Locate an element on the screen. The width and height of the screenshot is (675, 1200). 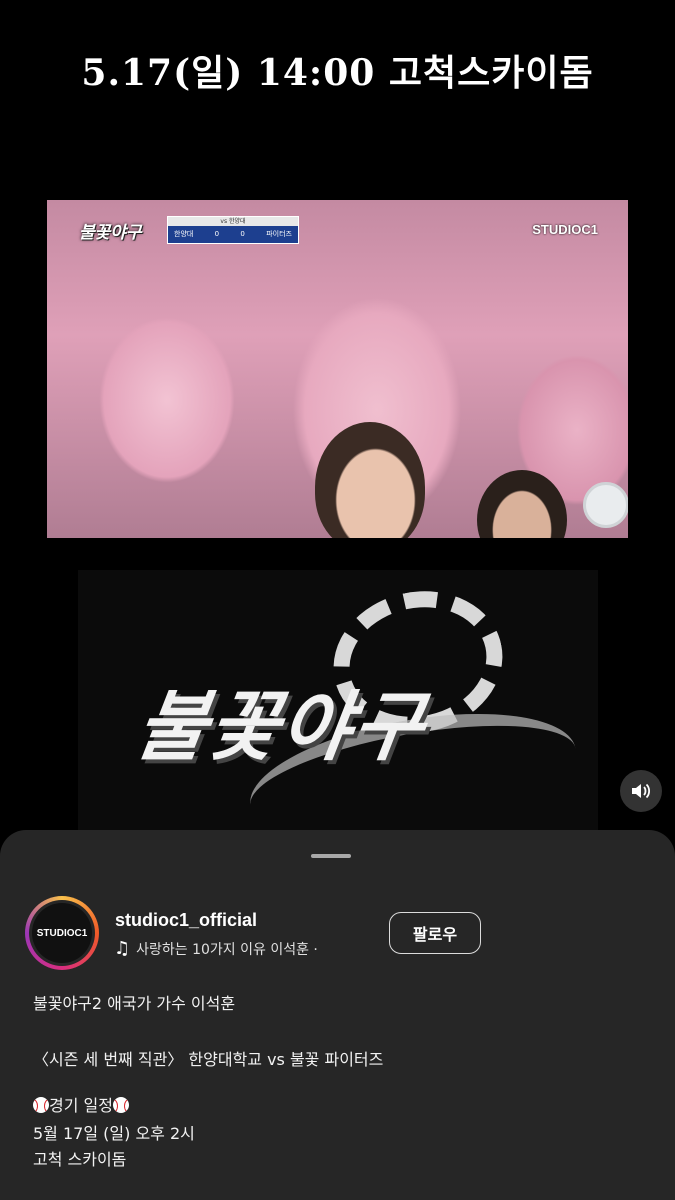
studio-watermark: STUDIOC1 is located at coordinates (565, 229).